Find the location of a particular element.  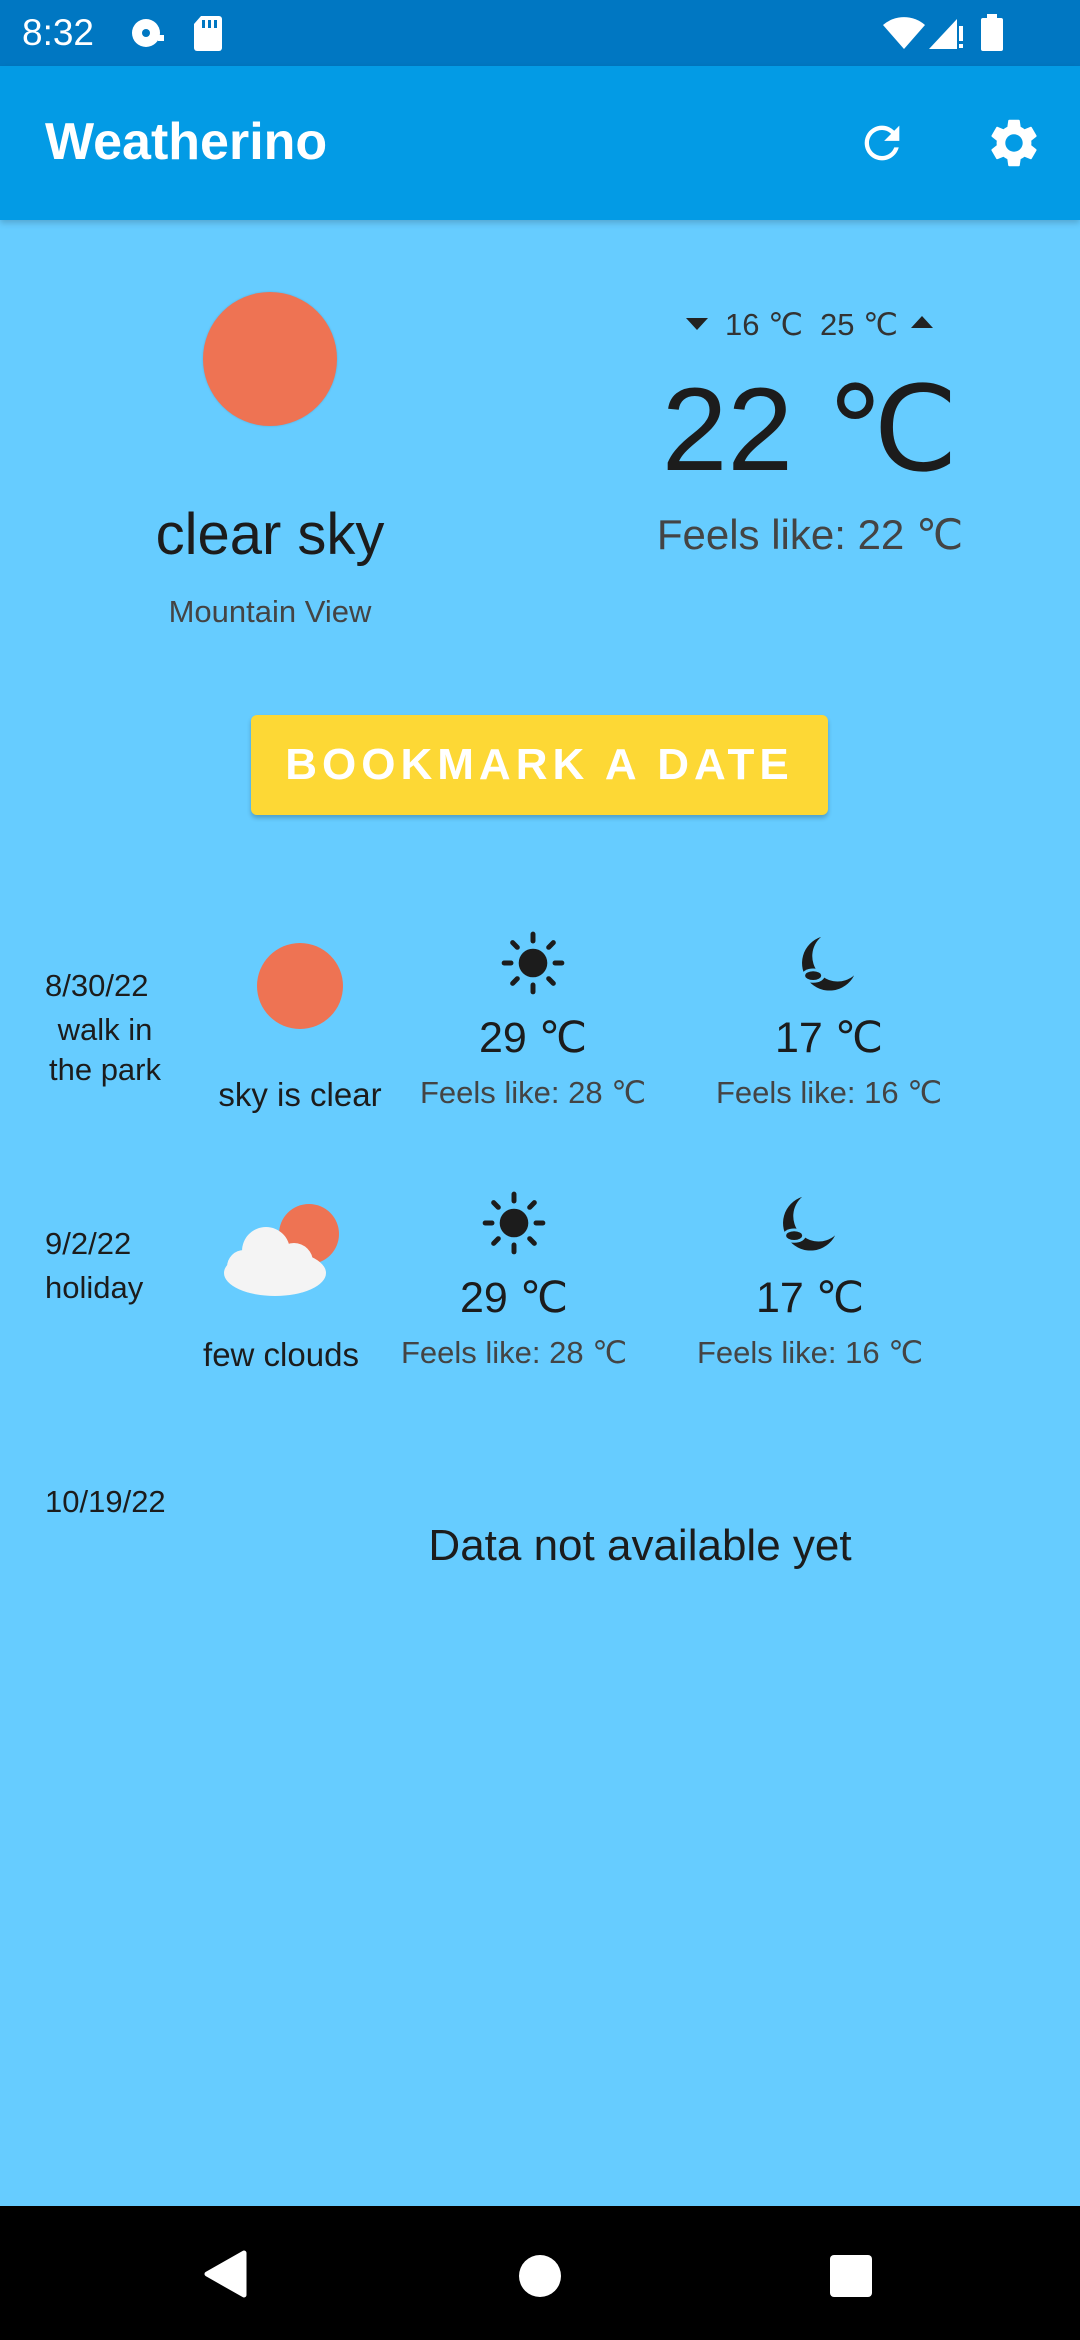

navigation-bar is located at coordinates (540, 2273).